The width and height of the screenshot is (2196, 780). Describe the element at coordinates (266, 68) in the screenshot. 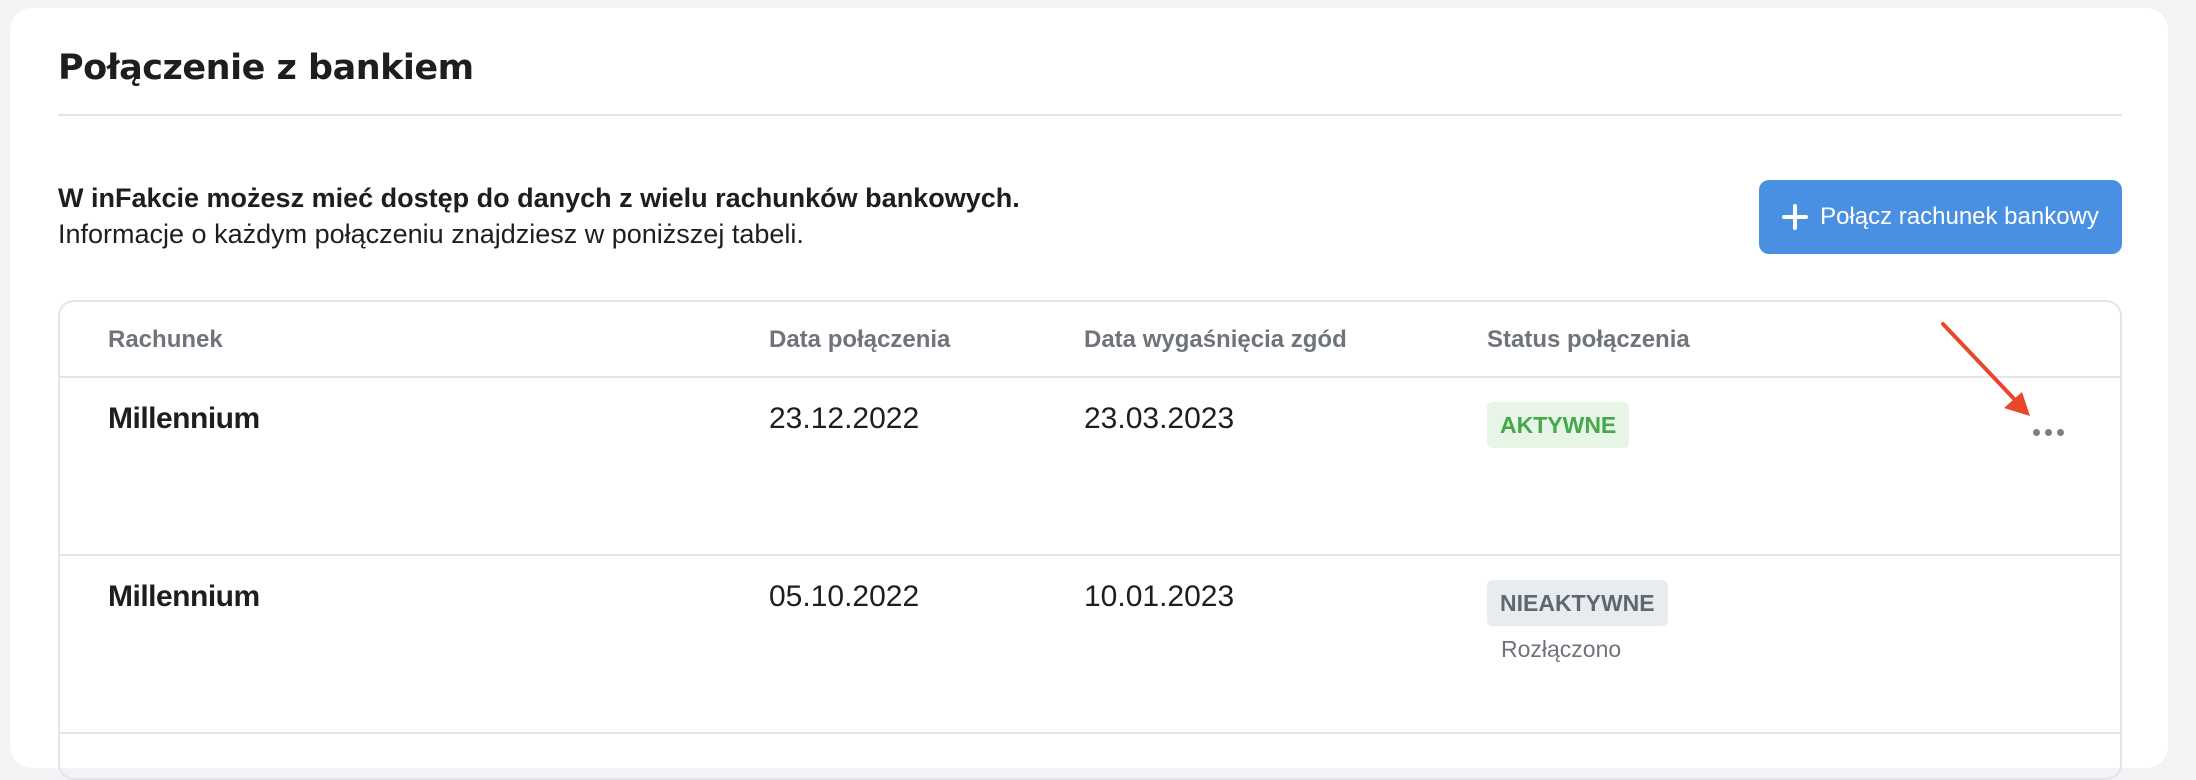

I see `page-title: Połączenie z bankiem` at that location.